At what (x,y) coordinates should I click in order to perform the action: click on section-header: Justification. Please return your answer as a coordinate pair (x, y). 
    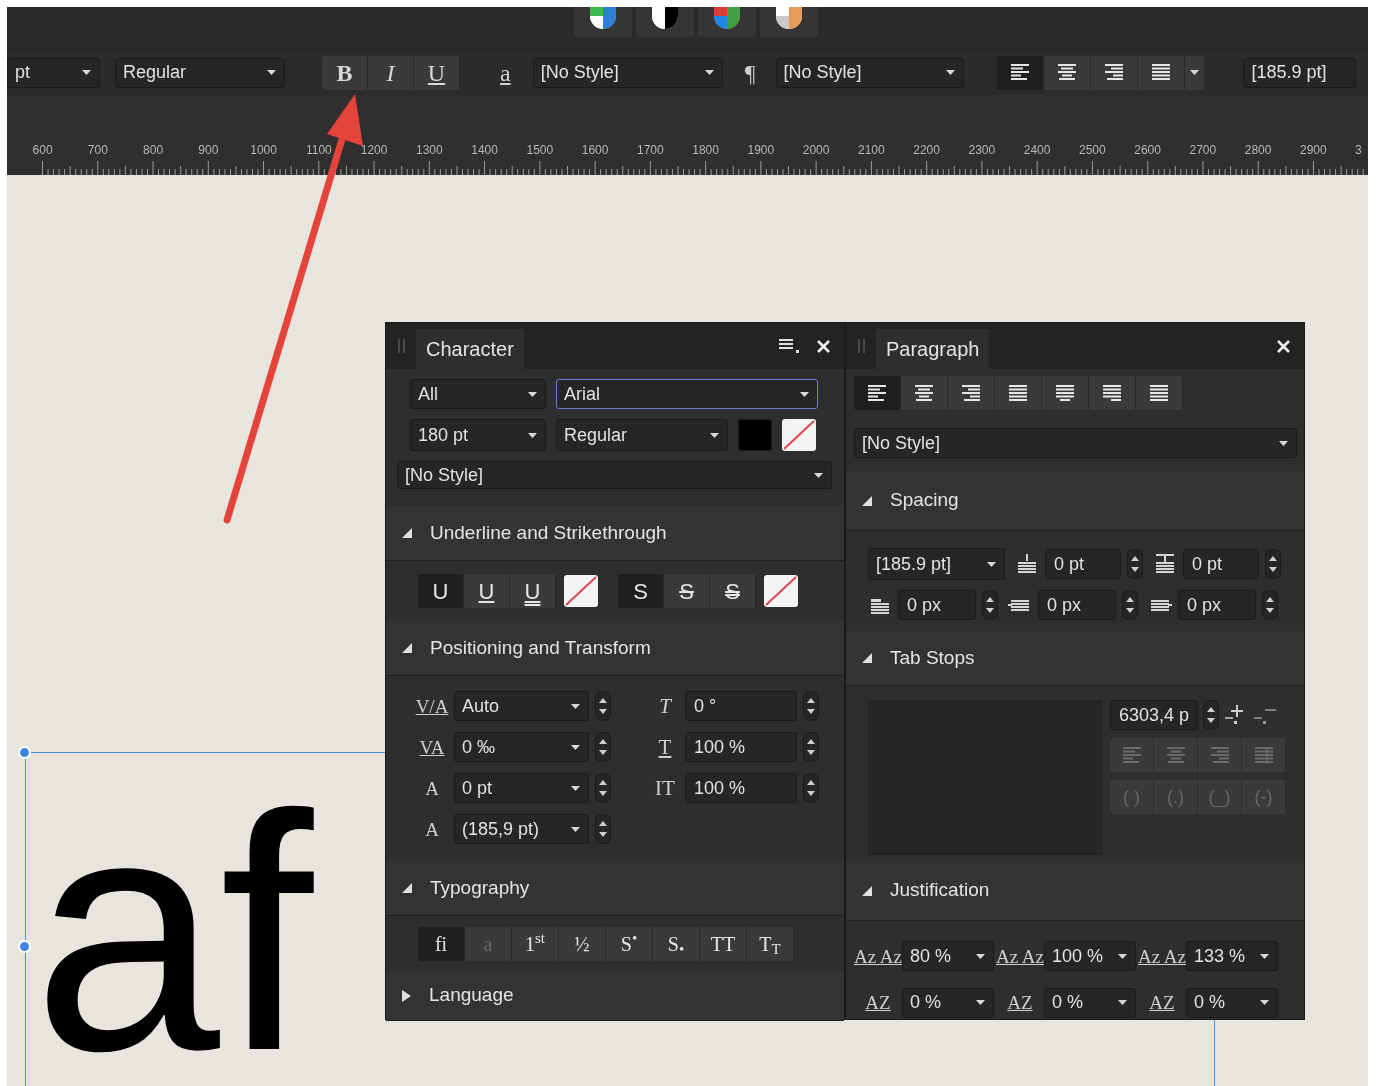
    Looking at the image, I should click on (1075, 891).